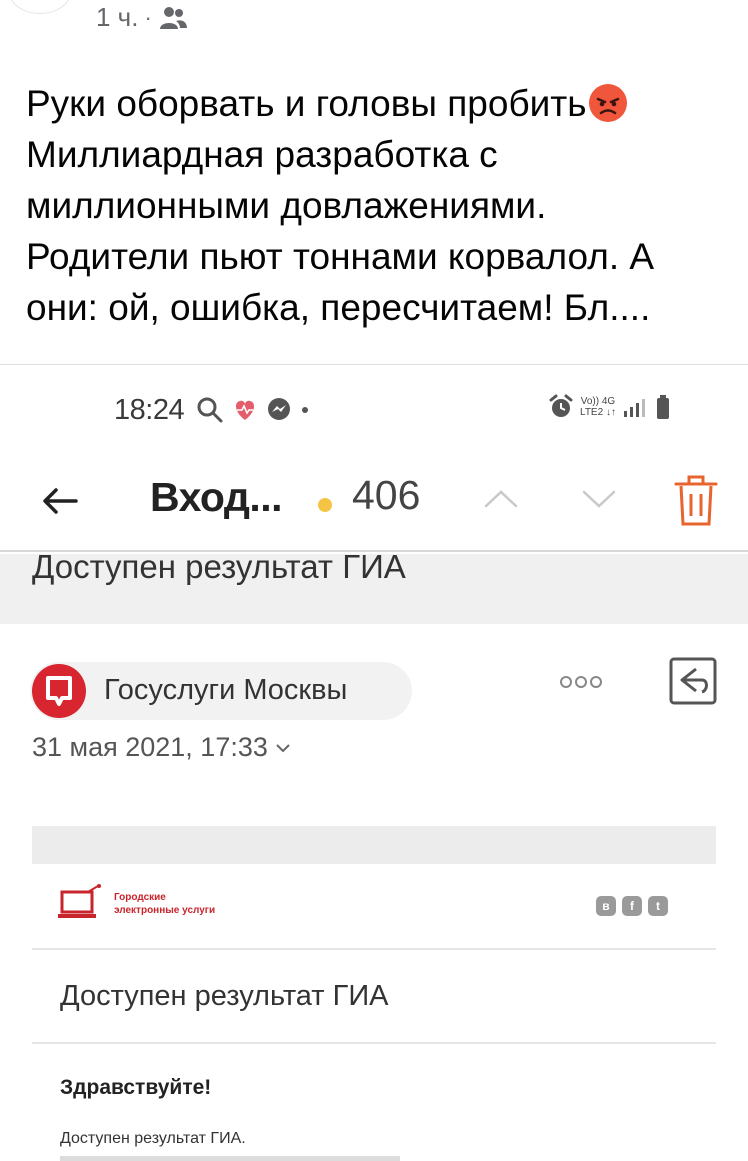 The height and width of the screenshot is (1161, 748). I want to click on sender-chip: Госуслуги Москвы, so click(221, 691).